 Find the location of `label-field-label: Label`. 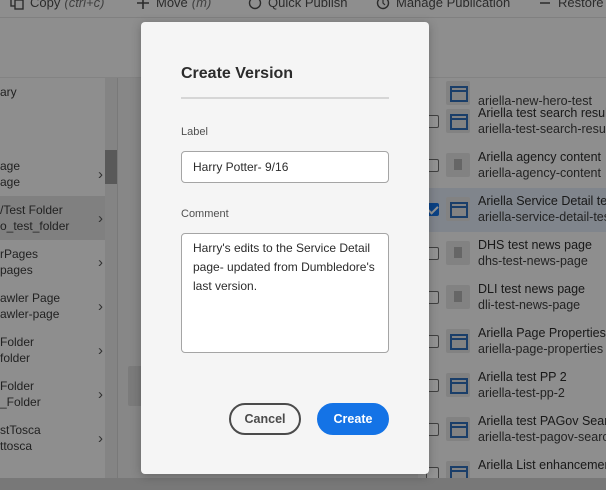

label-field-label: Label is located at coordinates (194, 132).